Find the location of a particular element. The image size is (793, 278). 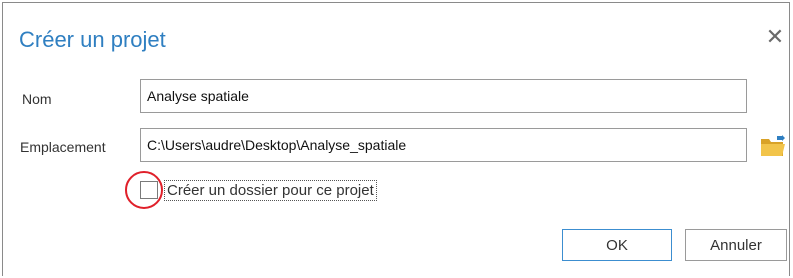

dialog-title: Créer un projet is located at coordinates (92, 39).